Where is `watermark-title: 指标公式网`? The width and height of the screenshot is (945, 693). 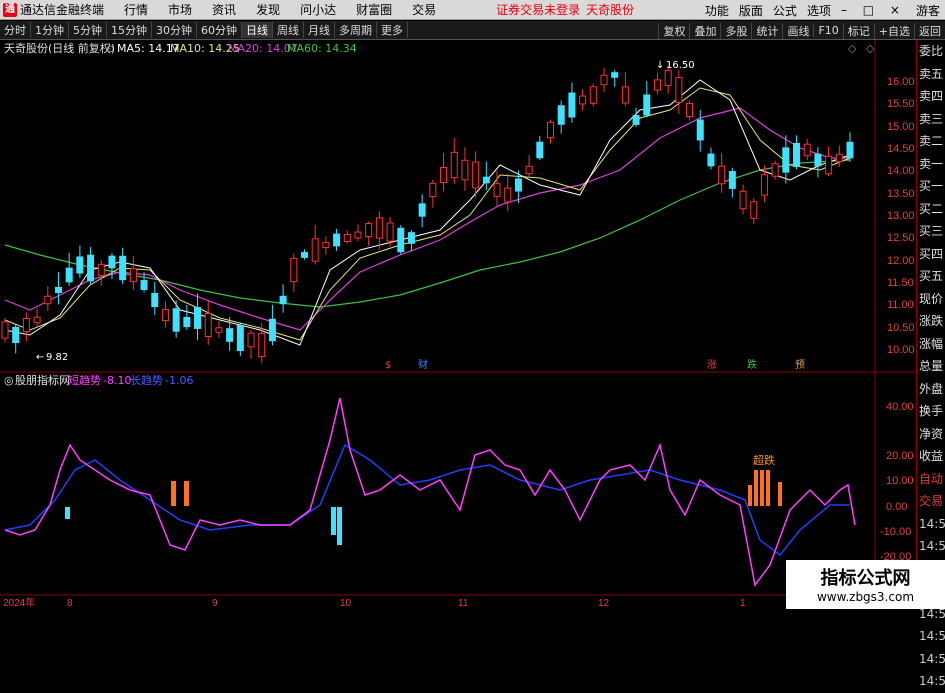
watermark-title: 指标公式网 is located at coordinates (865, 578).